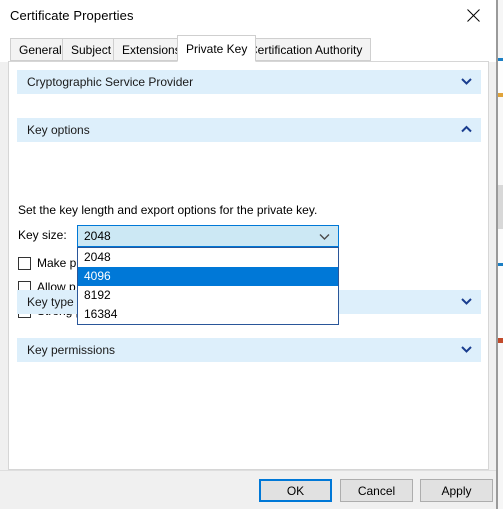 This screenshot has width=503, height=509. What do you see at coordinates (500, 141) in the screenshot?
I see `bg-segment-body` at bounding box center [500, 141].